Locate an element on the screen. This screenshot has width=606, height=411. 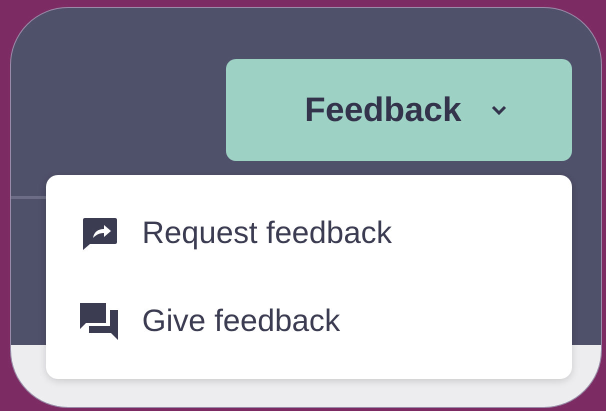
chevron-down-icon is located at coordinates (499, 110).